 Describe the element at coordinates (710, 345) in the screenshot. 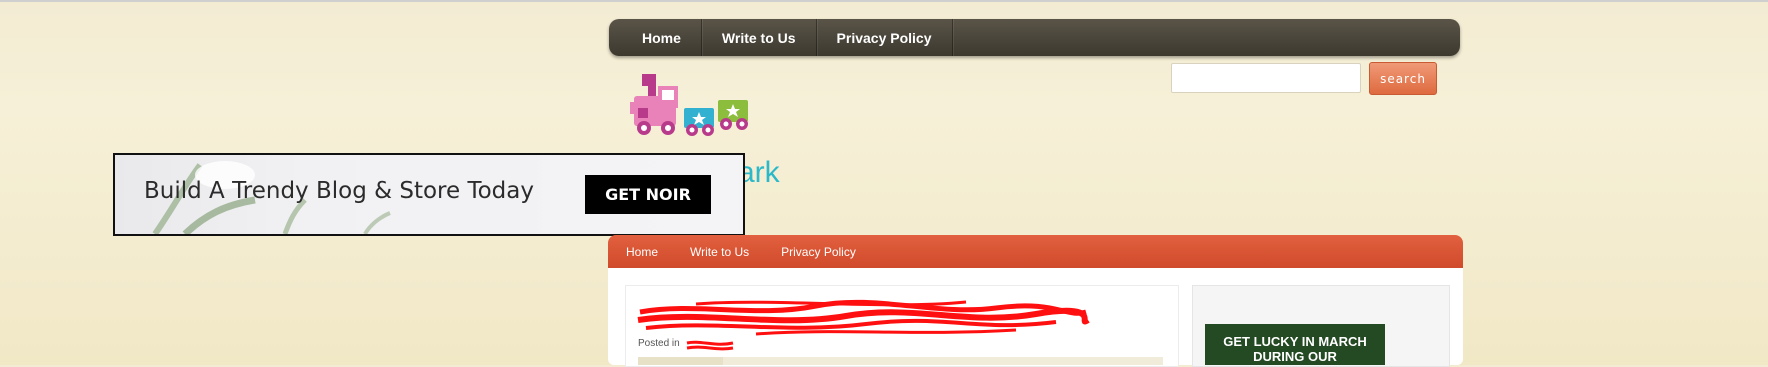

I see `redacted-category` at that location.